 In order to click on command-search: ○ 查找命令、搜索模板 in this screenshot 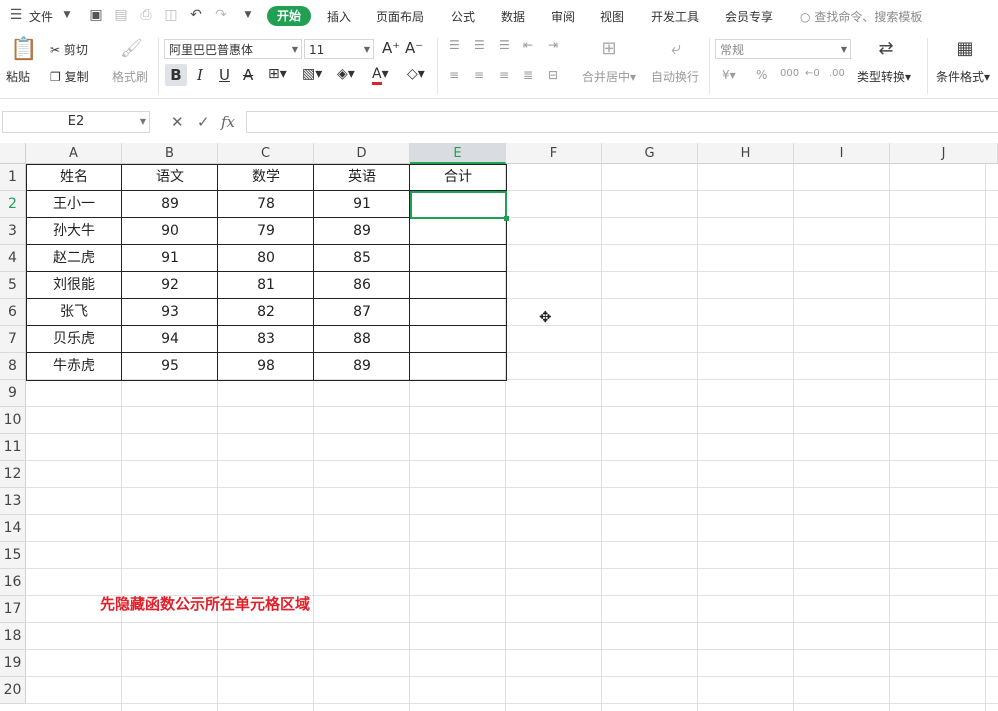, I will do `click(861, 16)`.